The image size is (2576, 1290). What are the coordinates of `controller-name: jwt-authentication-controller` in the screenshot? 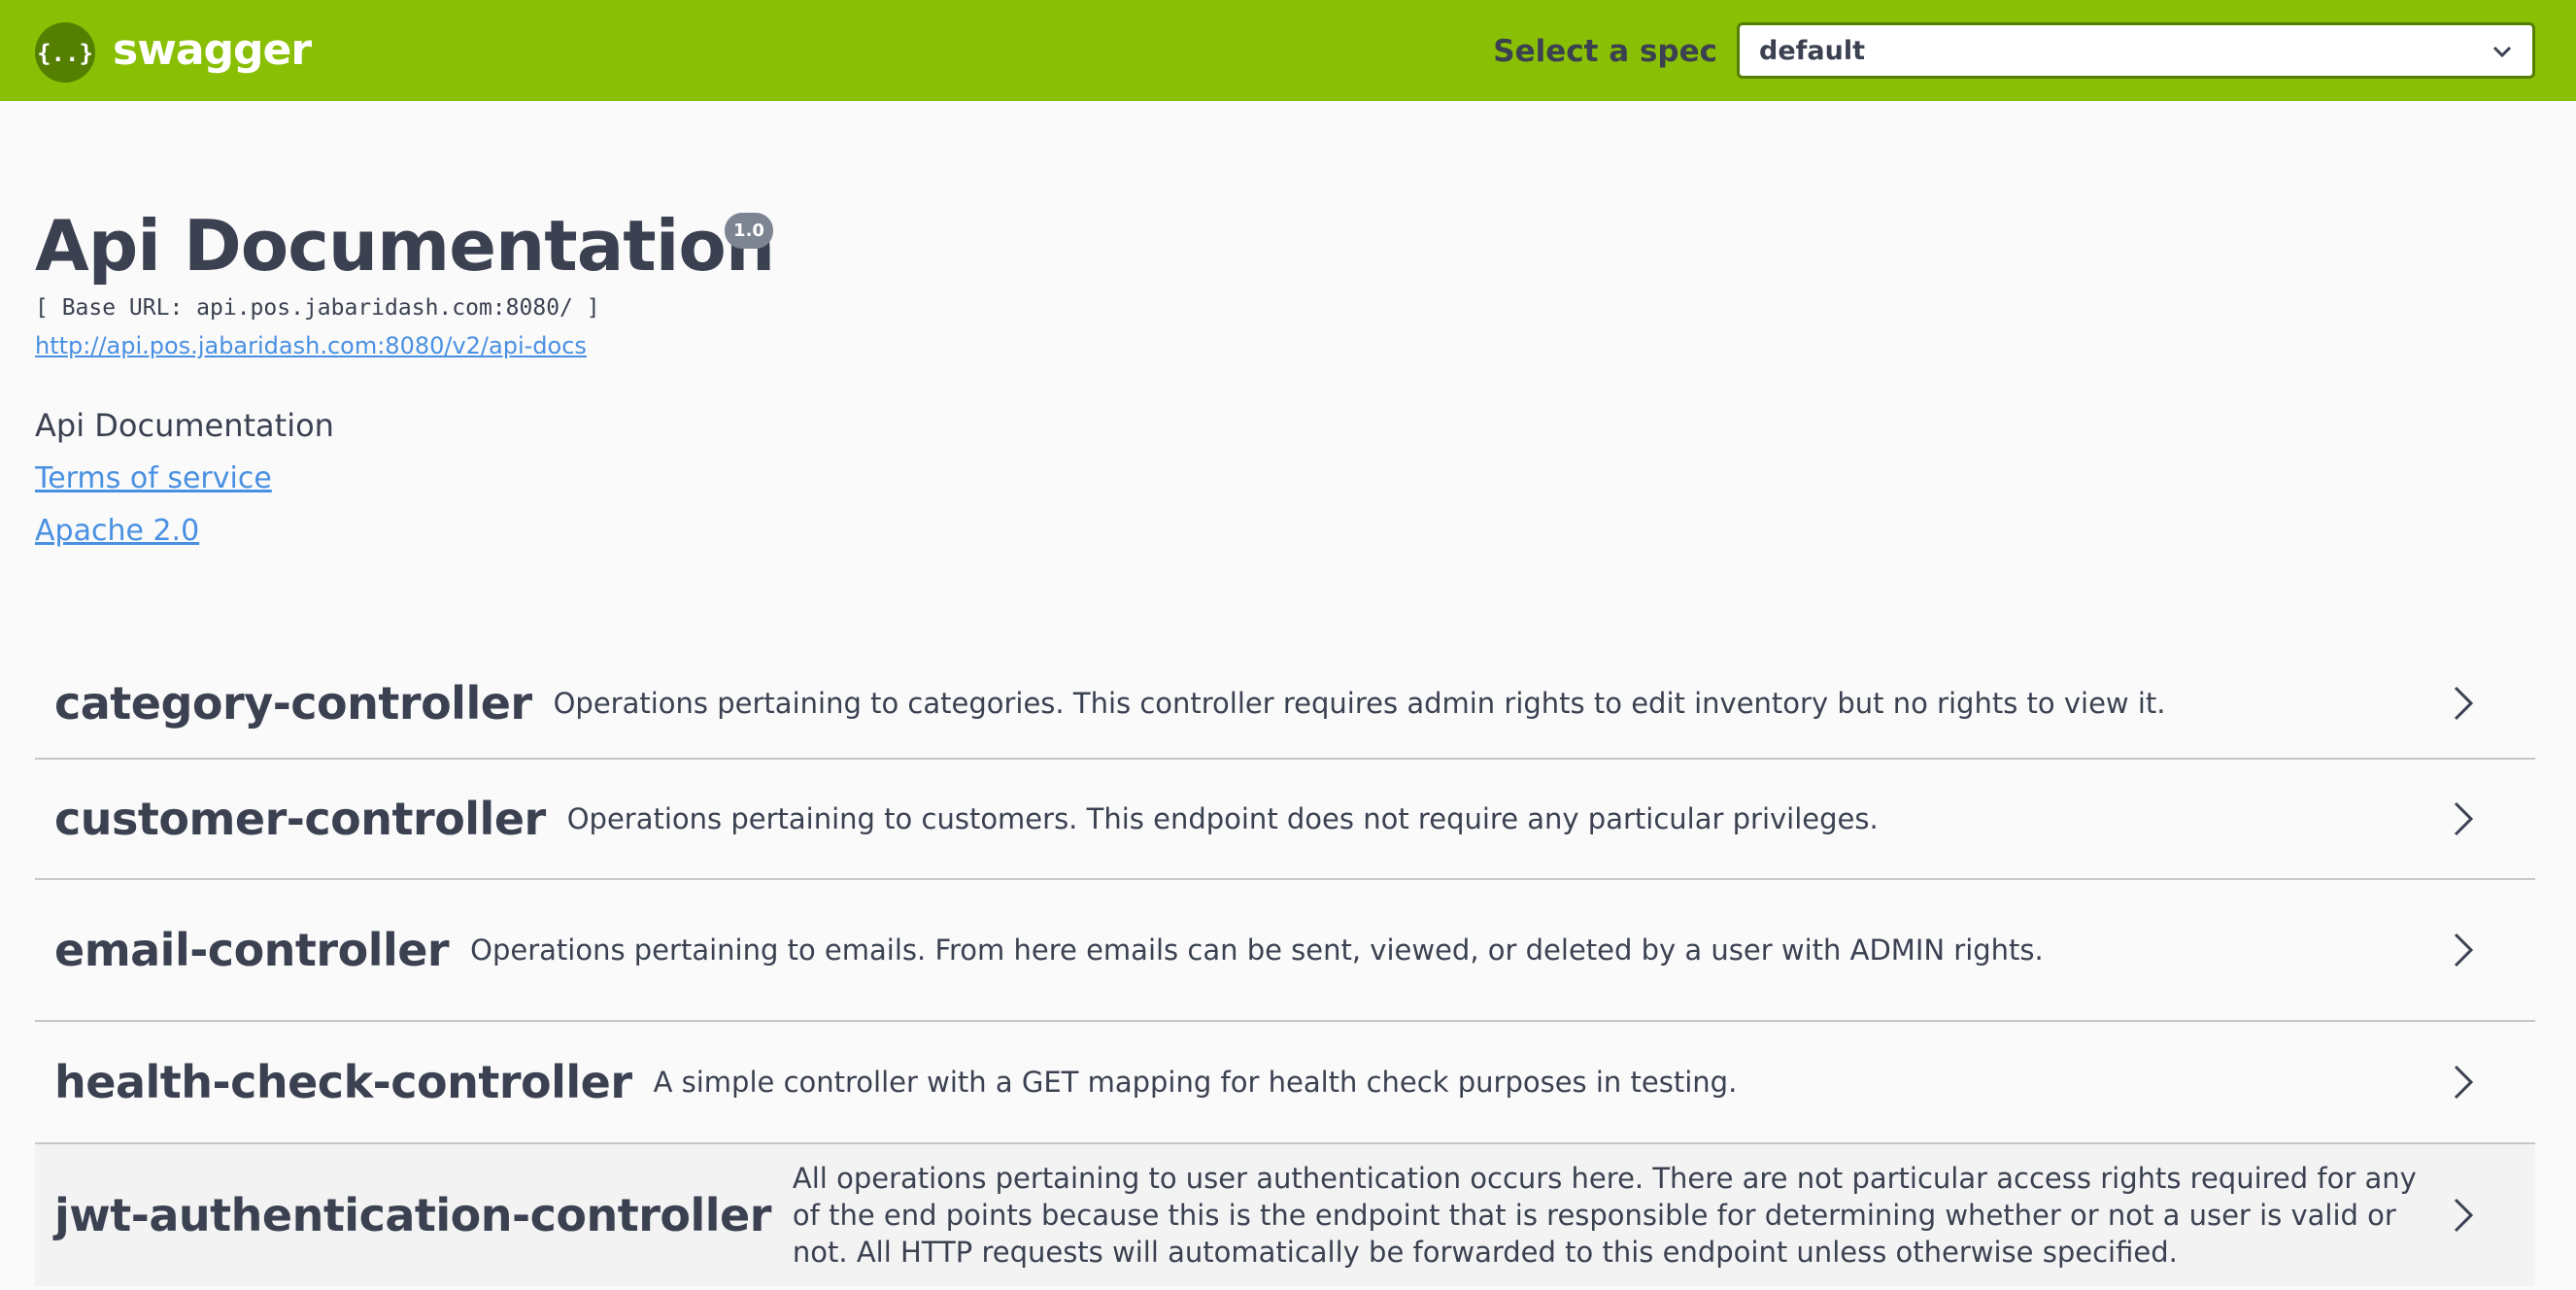 It's located at (412, 1215).